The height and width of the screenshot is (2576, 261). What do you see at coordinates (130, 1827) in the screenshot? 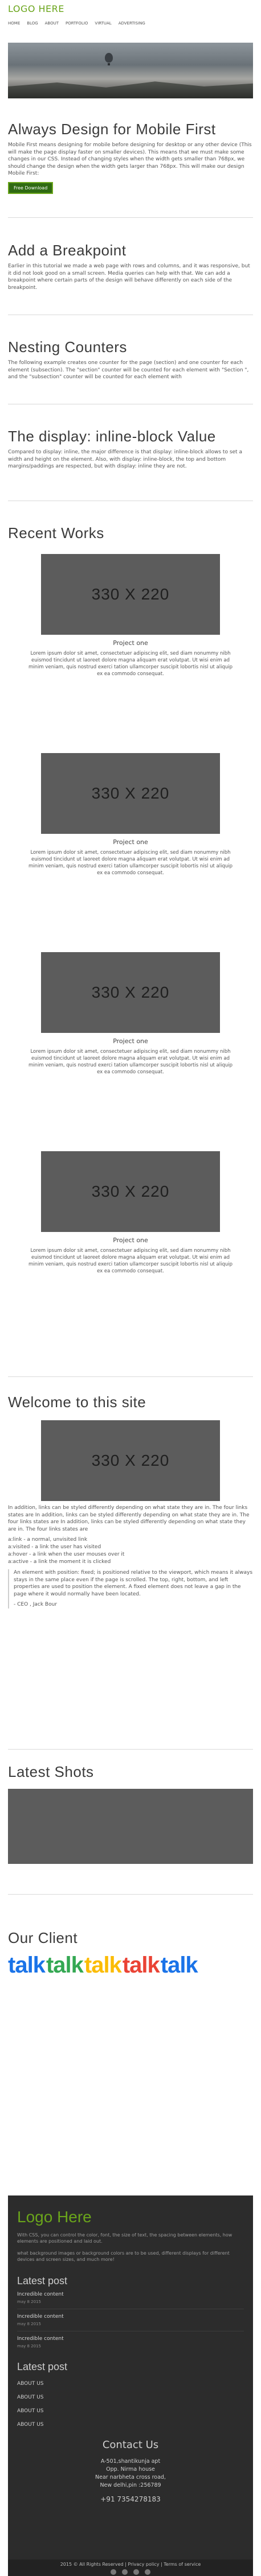
I see `latest-shot-image` at bounding box center [130, 1827].